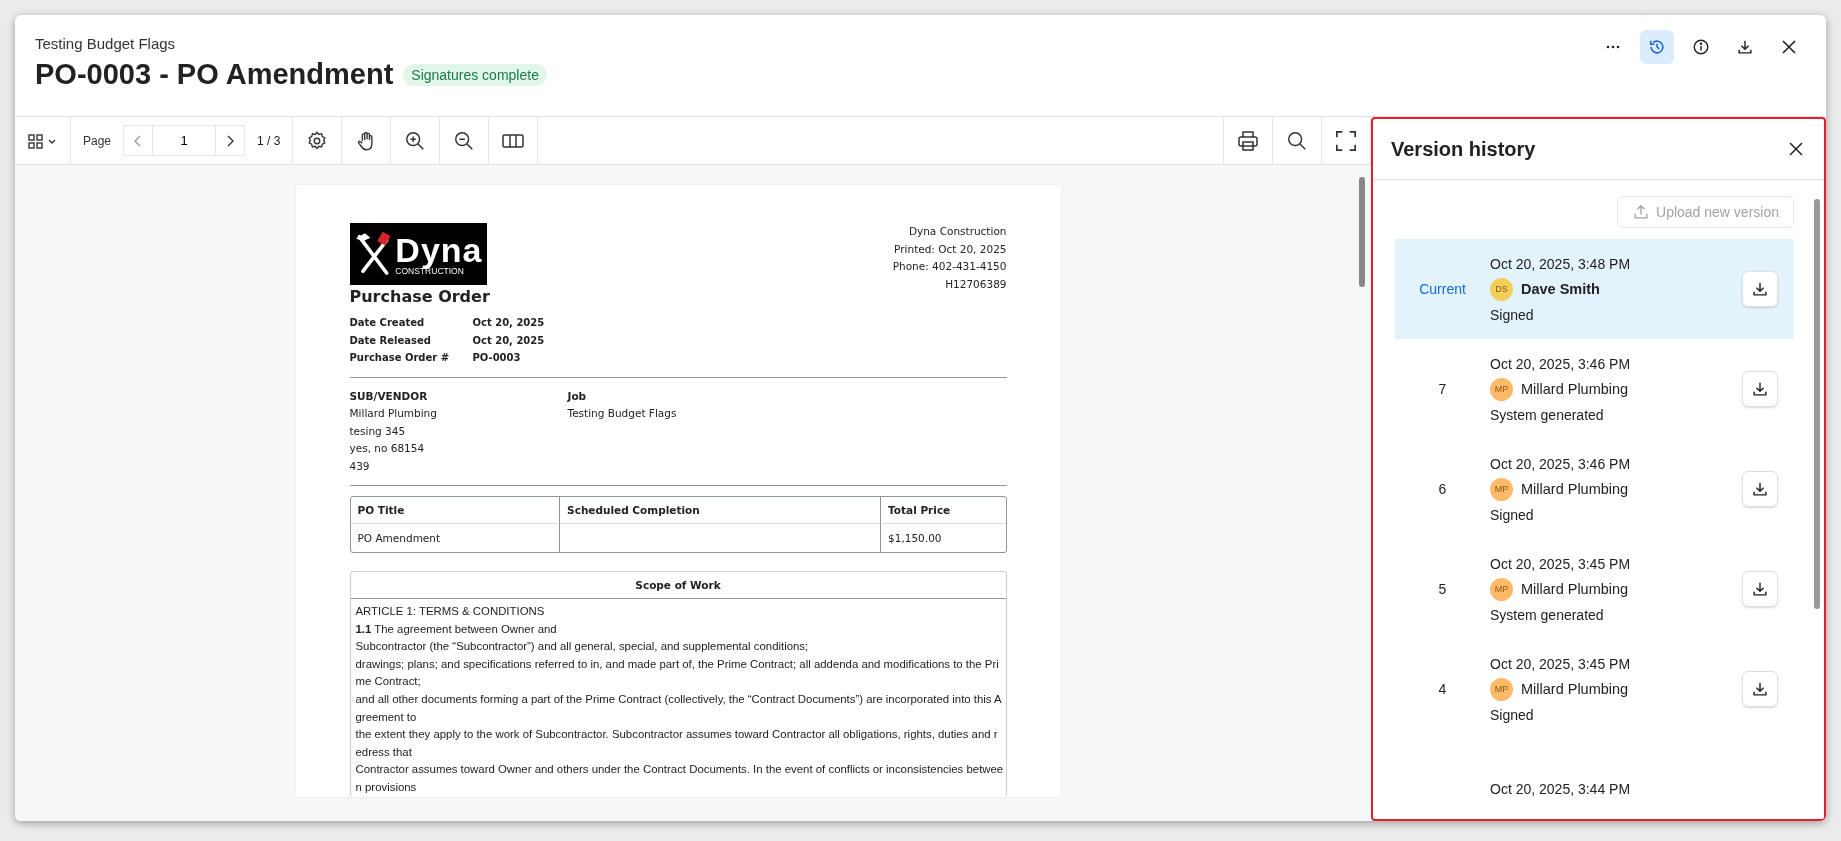 This screenshot has width=1841, height=841. Describe the element at coordinates (475, 74) in the screenshot. I see `status-badge: Signatures complete` at that location.